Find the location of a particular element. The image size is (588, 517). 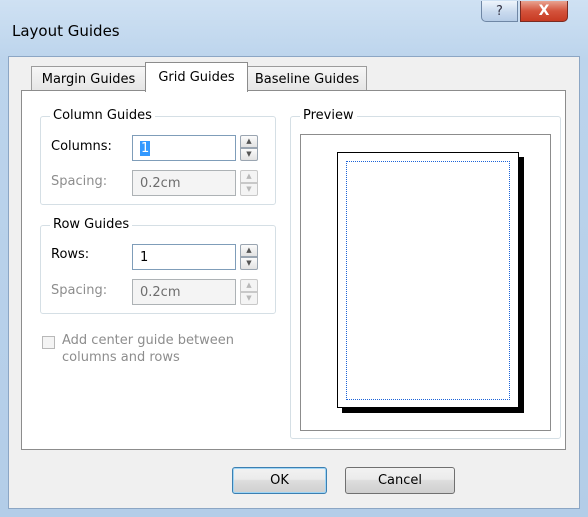

rows-label: Rows: is located at coordinates (70, 254).